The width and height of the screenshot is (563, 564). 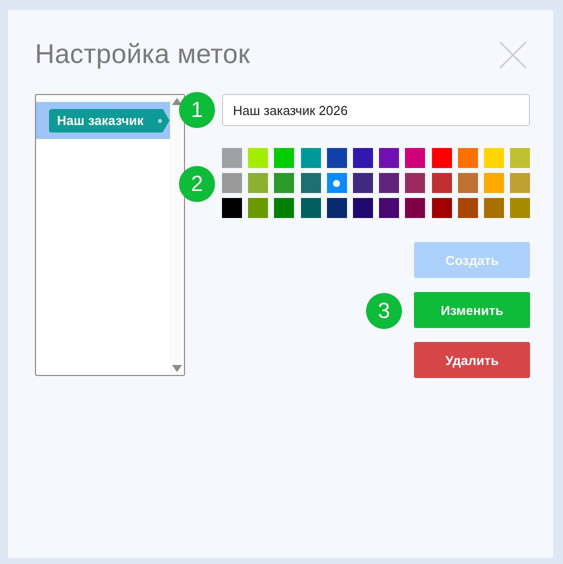 What do you see at coordinates (384, 311) in the screenshot?
I see `step-badge: 3` at bounding box center [384, 311].